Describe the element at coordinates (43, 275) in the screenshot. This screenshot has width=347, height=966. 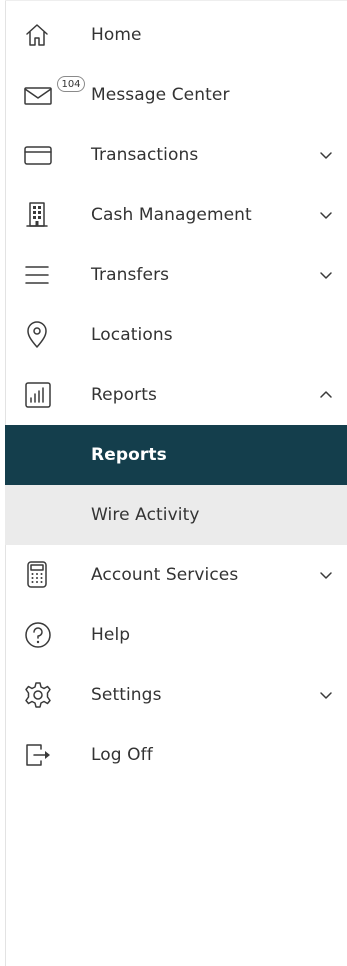
I see `menu-lines-icon` at that location.